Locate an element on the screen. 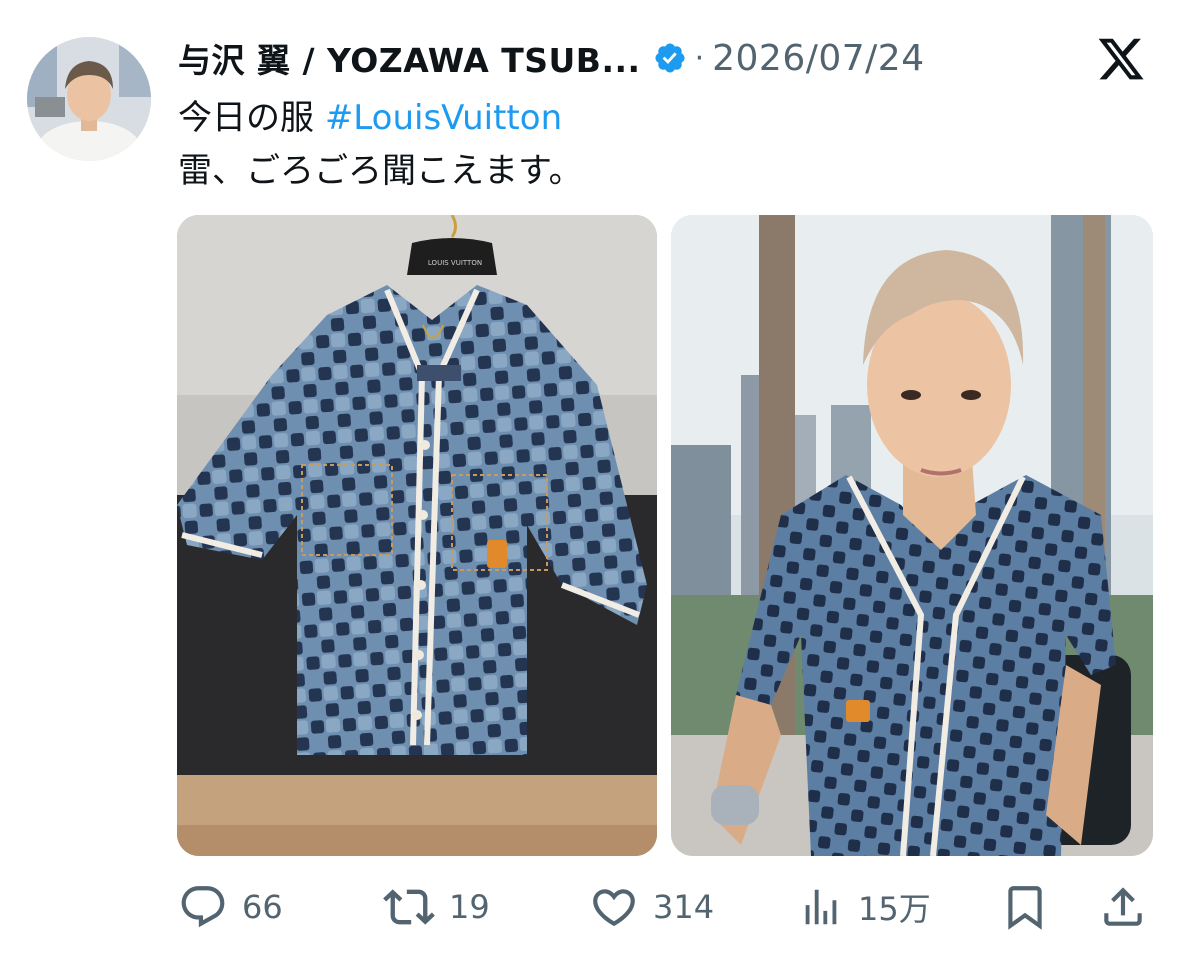  avatar-image is located at coordinates (89, 99).